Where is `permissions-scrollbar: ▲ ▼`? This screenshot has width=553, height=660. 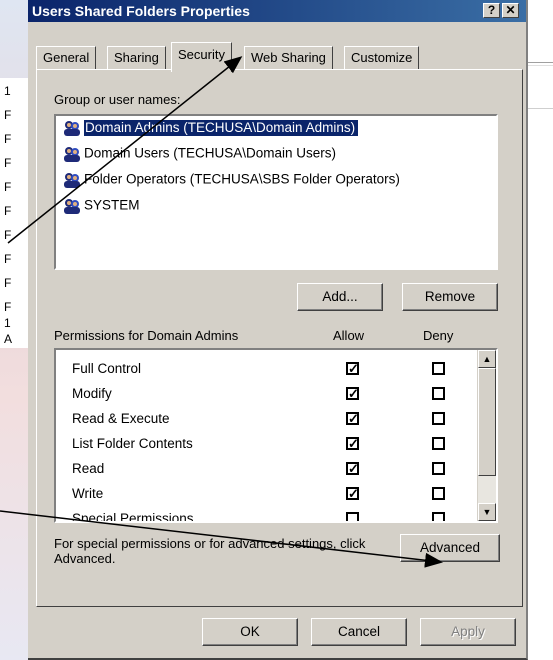
permissions-scrollbar: ▲ ▼ is located at coordinates (486, 435).